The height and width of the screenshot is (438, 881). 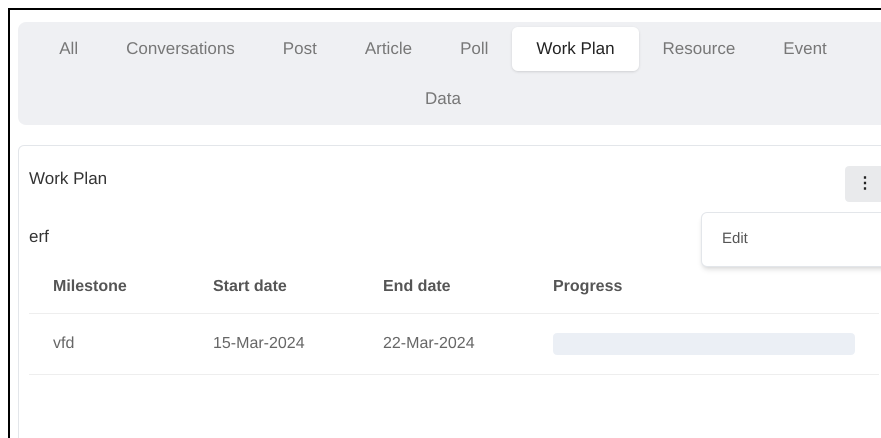 What do you see at coordinates (474, 48) in the screenshot?
I see `tab: Poll` at bounding box center [474, 48].